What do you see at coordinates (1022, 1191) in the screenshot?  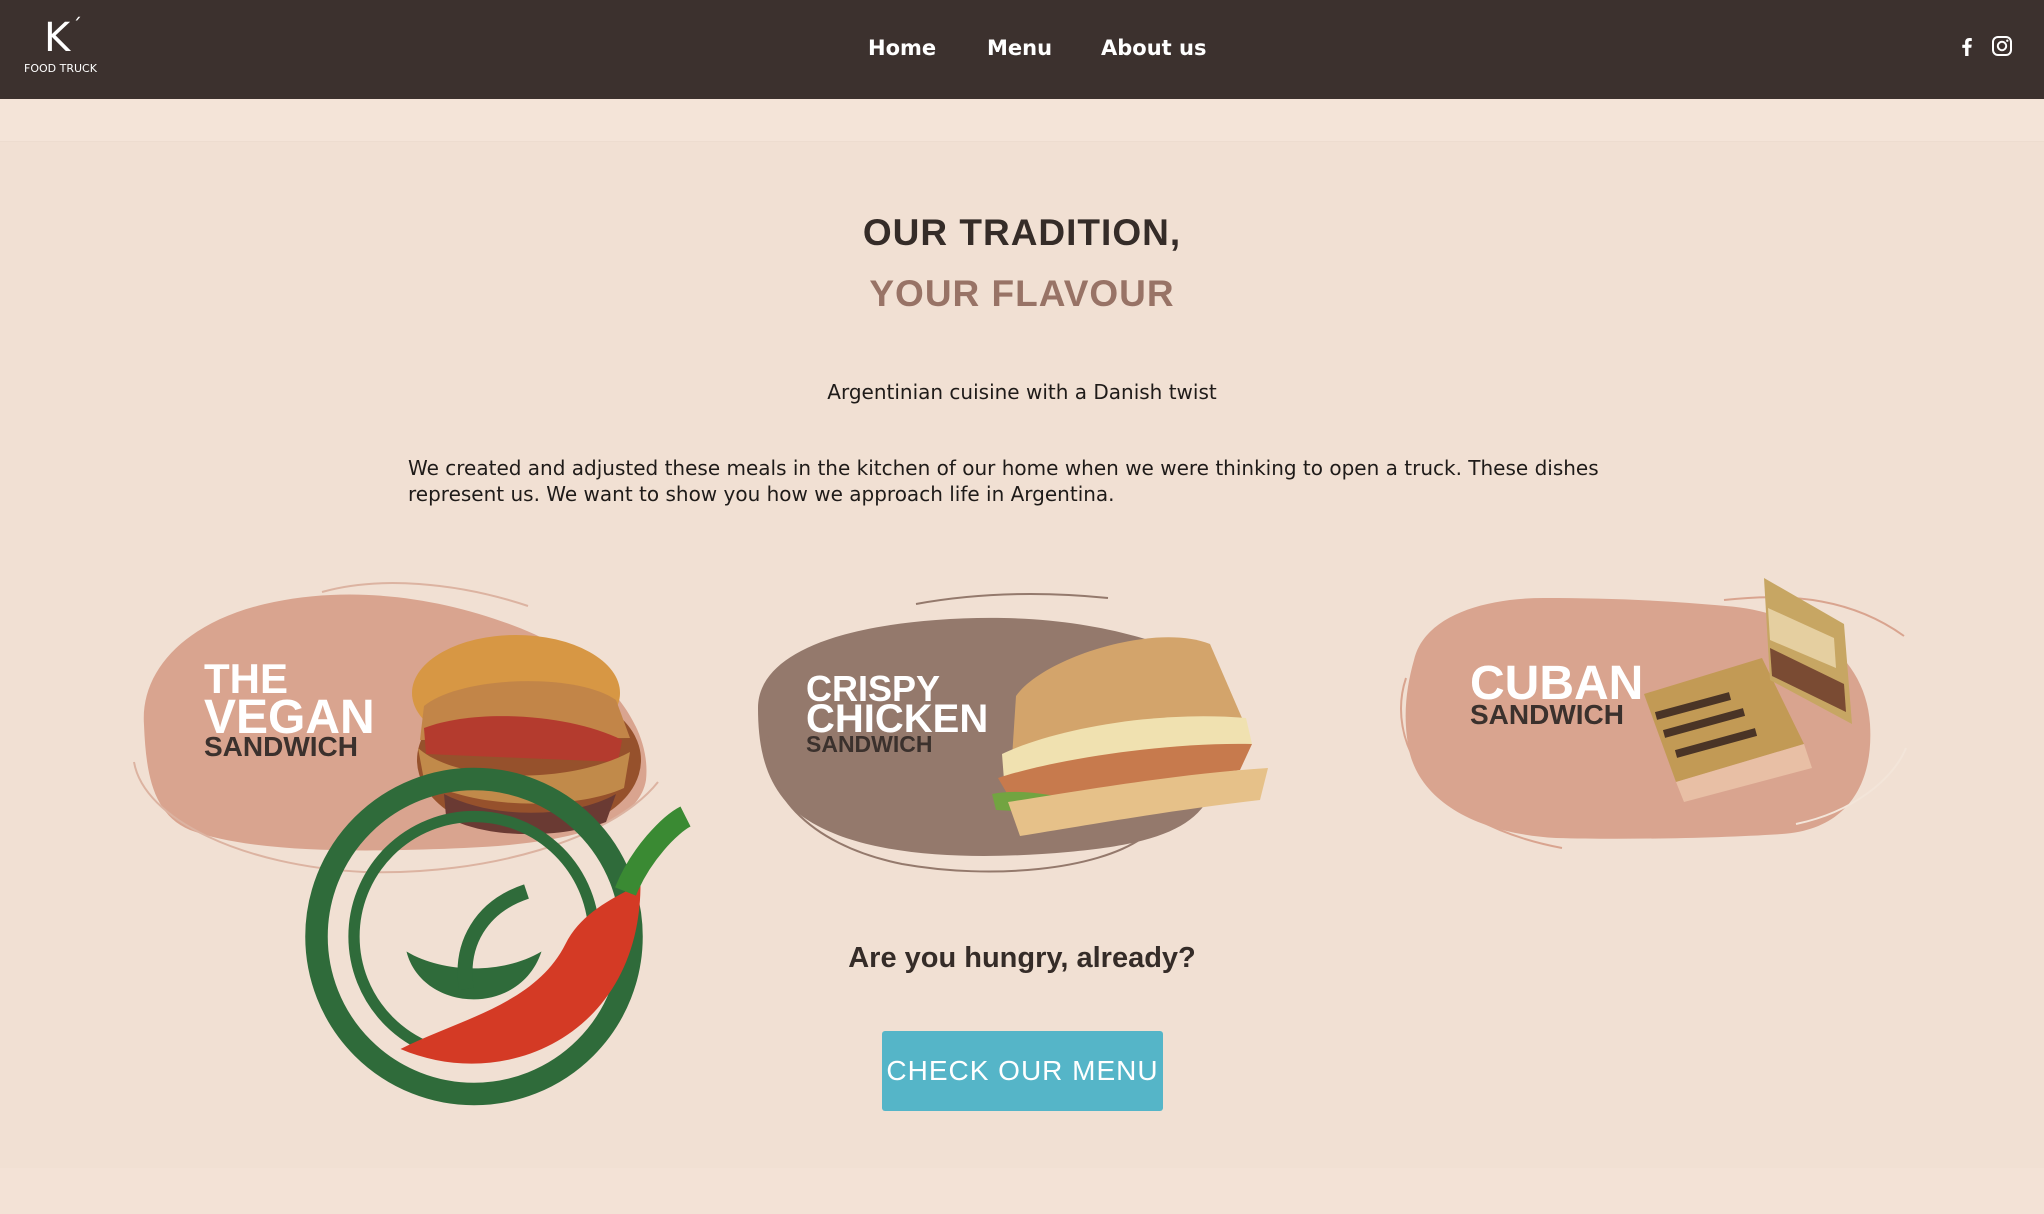 I see `footer-band` at bounding box center [1022, 1191].